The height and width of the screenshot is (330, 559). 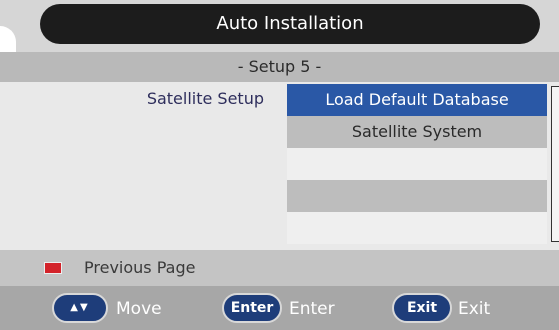 What do you see at coordinates (290, 24) in the screenshot?
I see `page-title: Auto Installation` at bounding box center [290, 24].